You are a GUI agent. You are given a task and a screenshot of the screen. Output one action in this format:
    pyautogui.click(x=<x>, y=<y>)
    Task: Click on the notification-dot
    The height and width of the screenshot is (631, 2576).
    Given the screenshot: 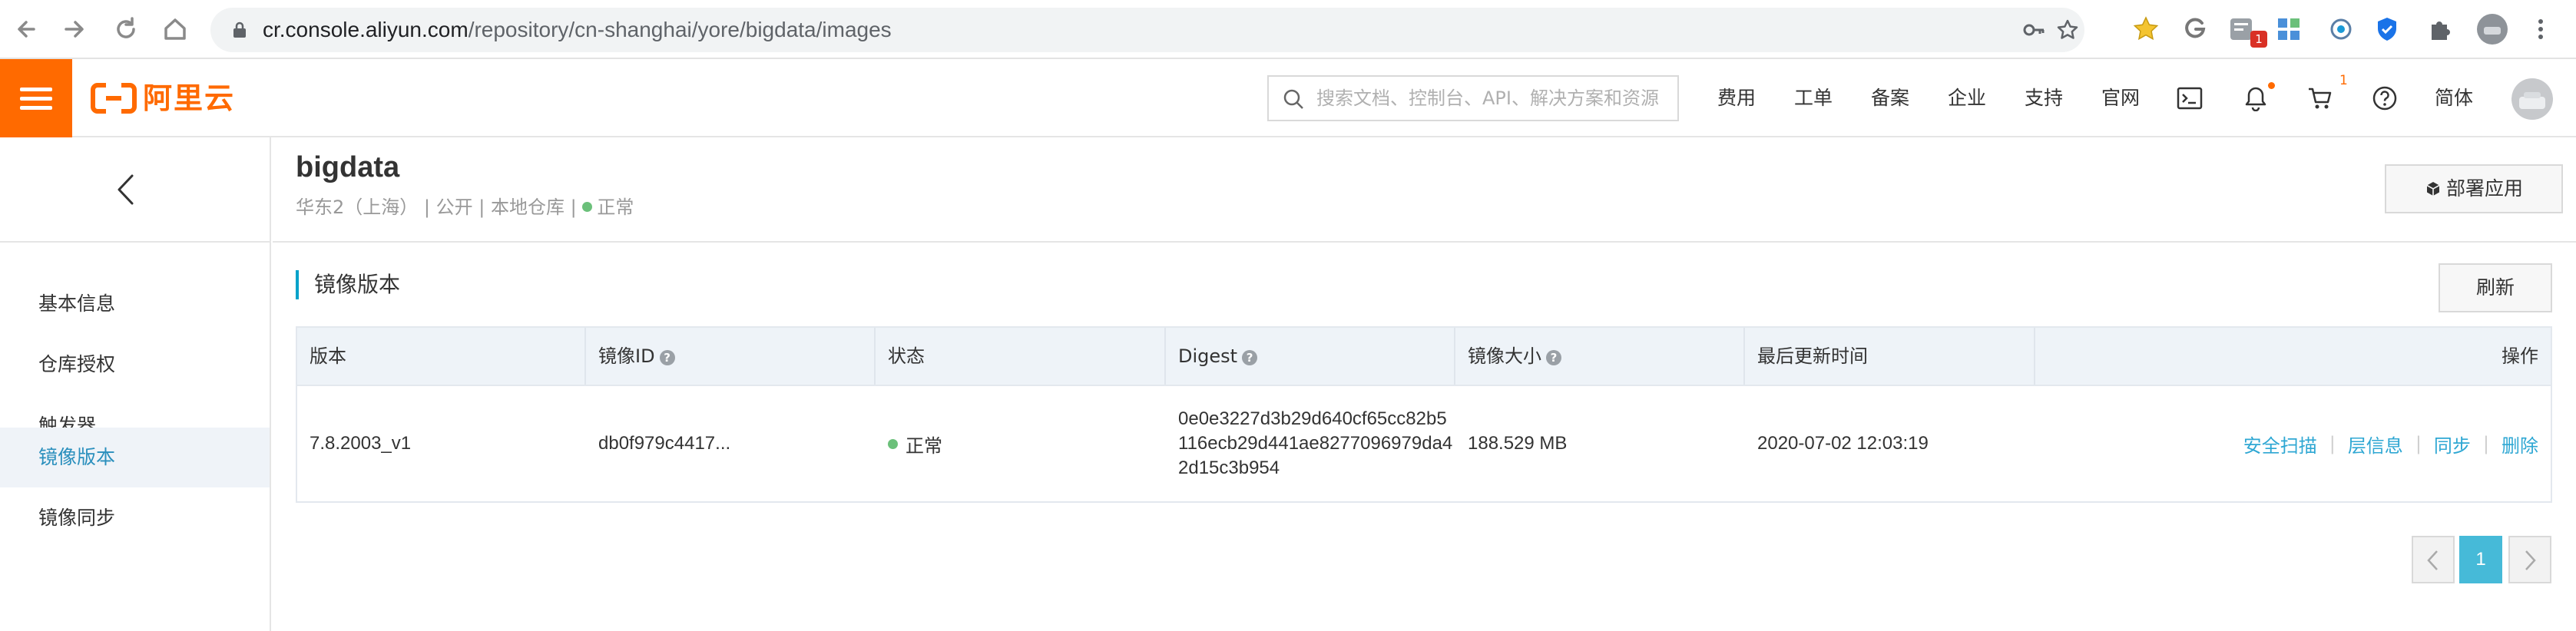 What is the action you would take?
    pyautogui.click(x=2271, y=85)
    